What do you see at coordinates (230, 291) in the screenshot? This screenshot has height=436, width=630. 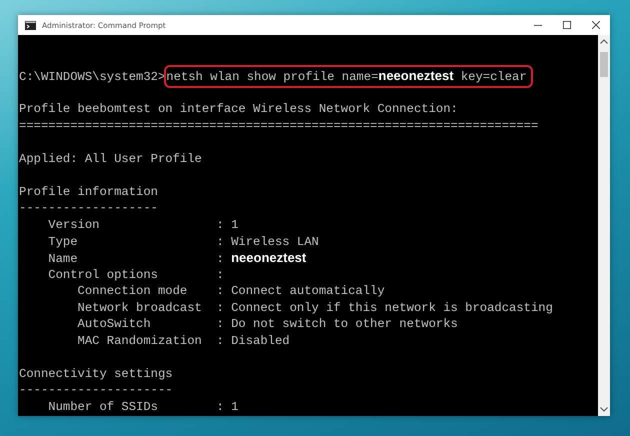 I see `console-line: Connection mode : Connect automatically` at bounding box center [230, 291].